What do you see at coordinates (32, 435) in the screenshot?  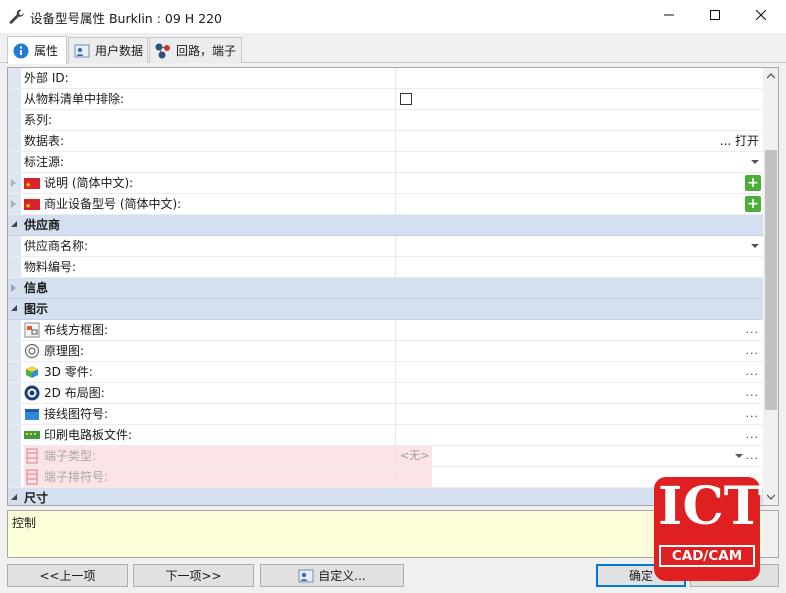 I see `pcb-board-icon` at bounding box center [32, 435].